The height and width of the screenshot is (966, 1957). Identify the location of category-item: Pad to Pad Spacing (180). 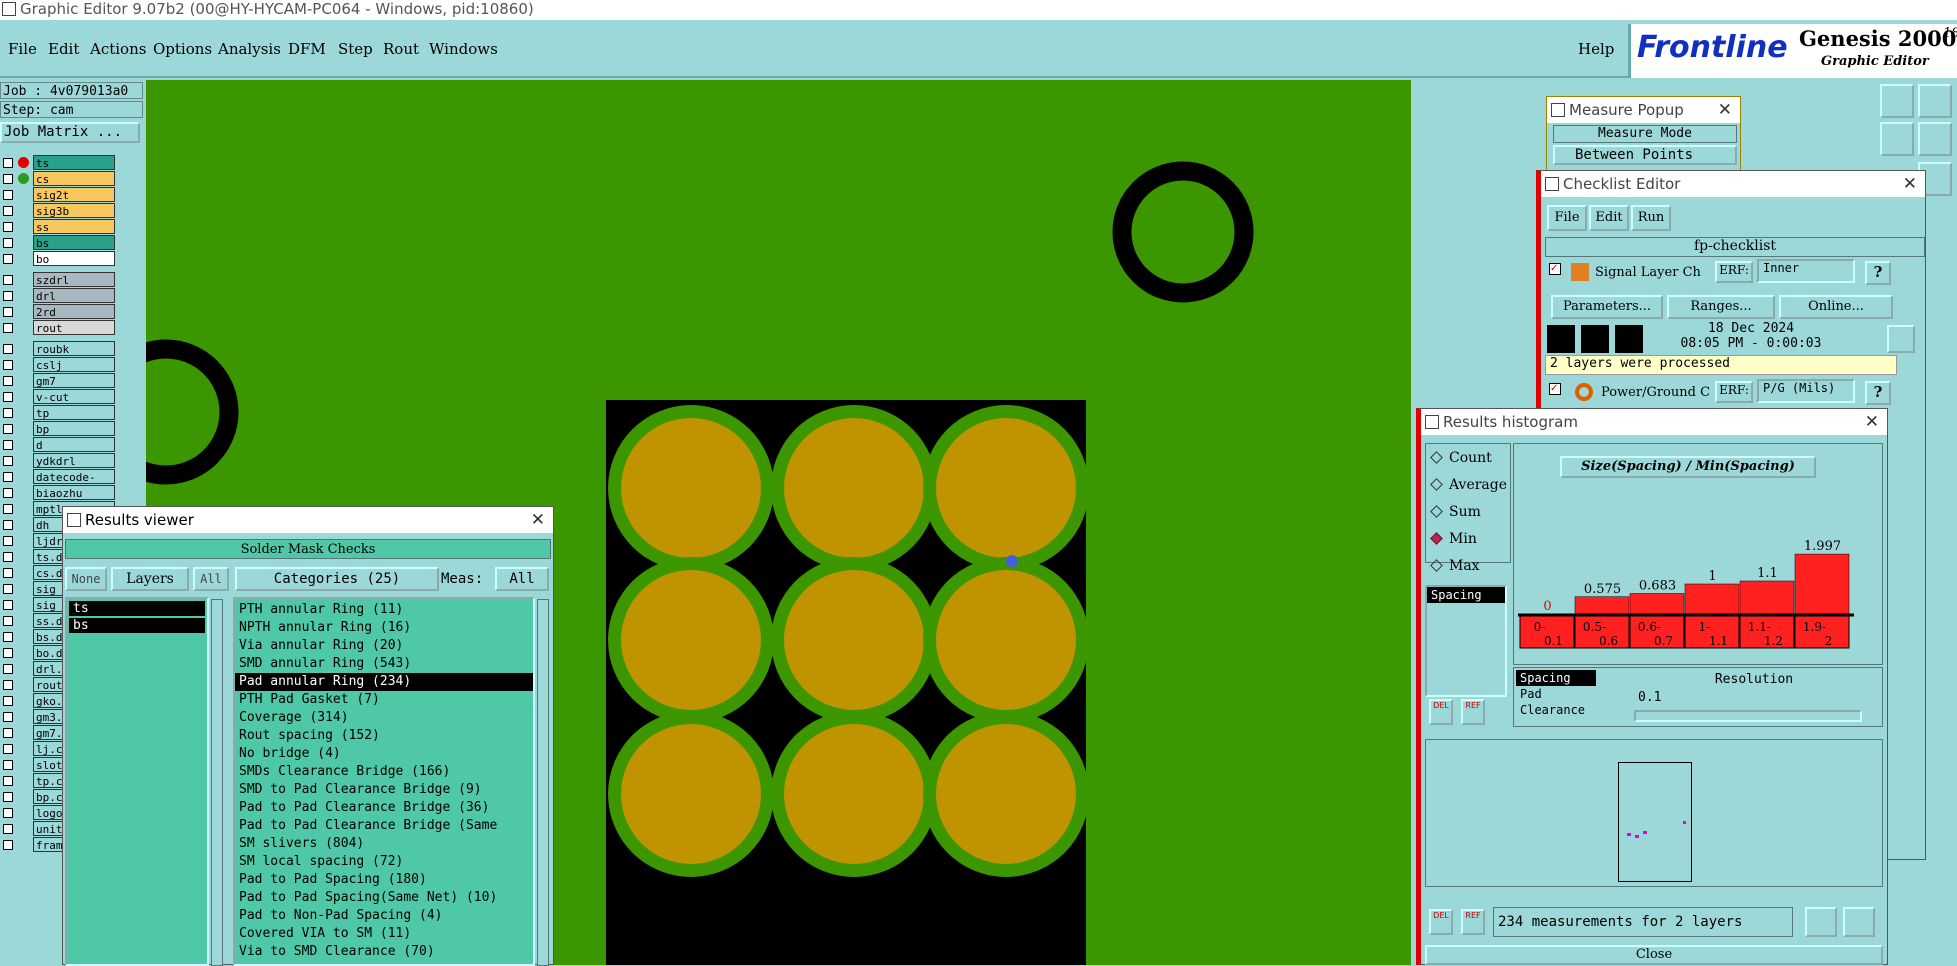
(384, 880).